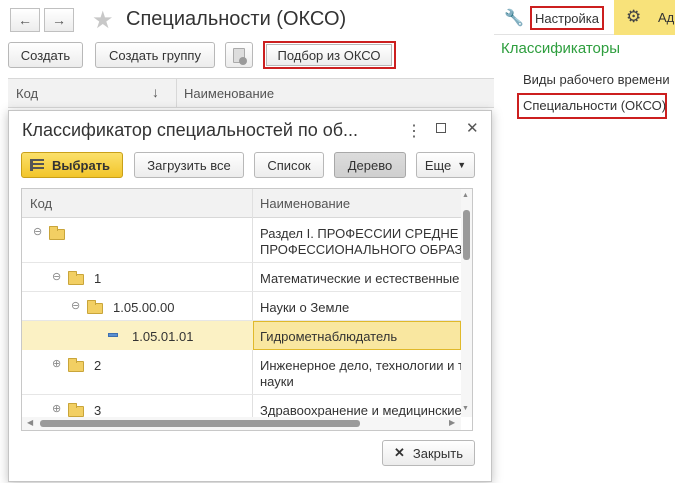 Image resolution: width=675 pixels, height=483 pixels. Describe the element at coordinates (41, 203) in the screenshot. I see `grid-header-code: Код` at that location.